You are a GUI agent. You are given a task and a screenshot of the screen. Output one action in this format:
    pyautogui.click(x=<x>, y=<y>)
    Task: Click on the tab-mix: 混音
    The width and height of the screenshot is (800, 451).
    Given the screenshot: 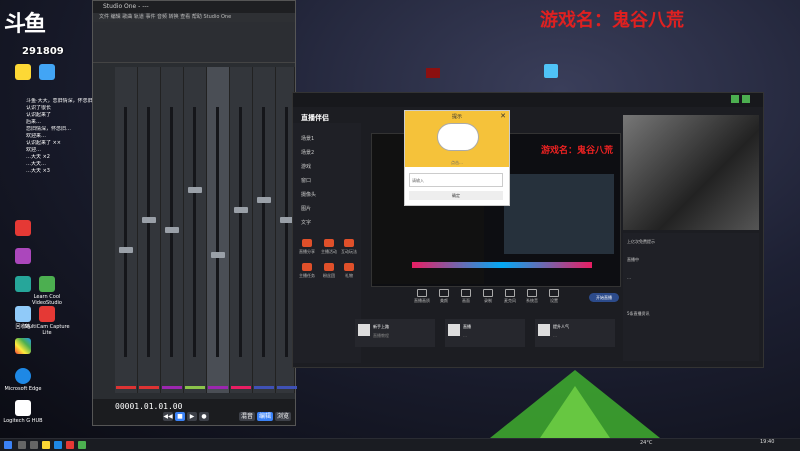 What is the action you would take?
    pyautogui.click(x=247, y=416)
    